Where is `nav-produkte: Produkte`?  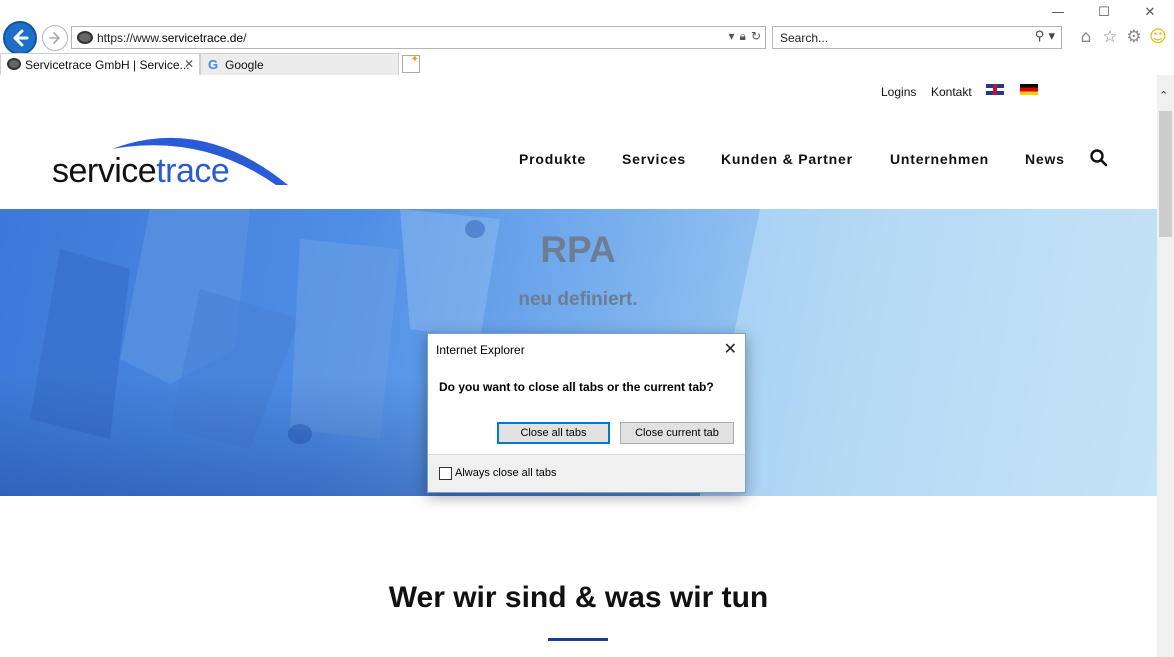 nav-produkte: Produkte is located at coordinates (552, 159).